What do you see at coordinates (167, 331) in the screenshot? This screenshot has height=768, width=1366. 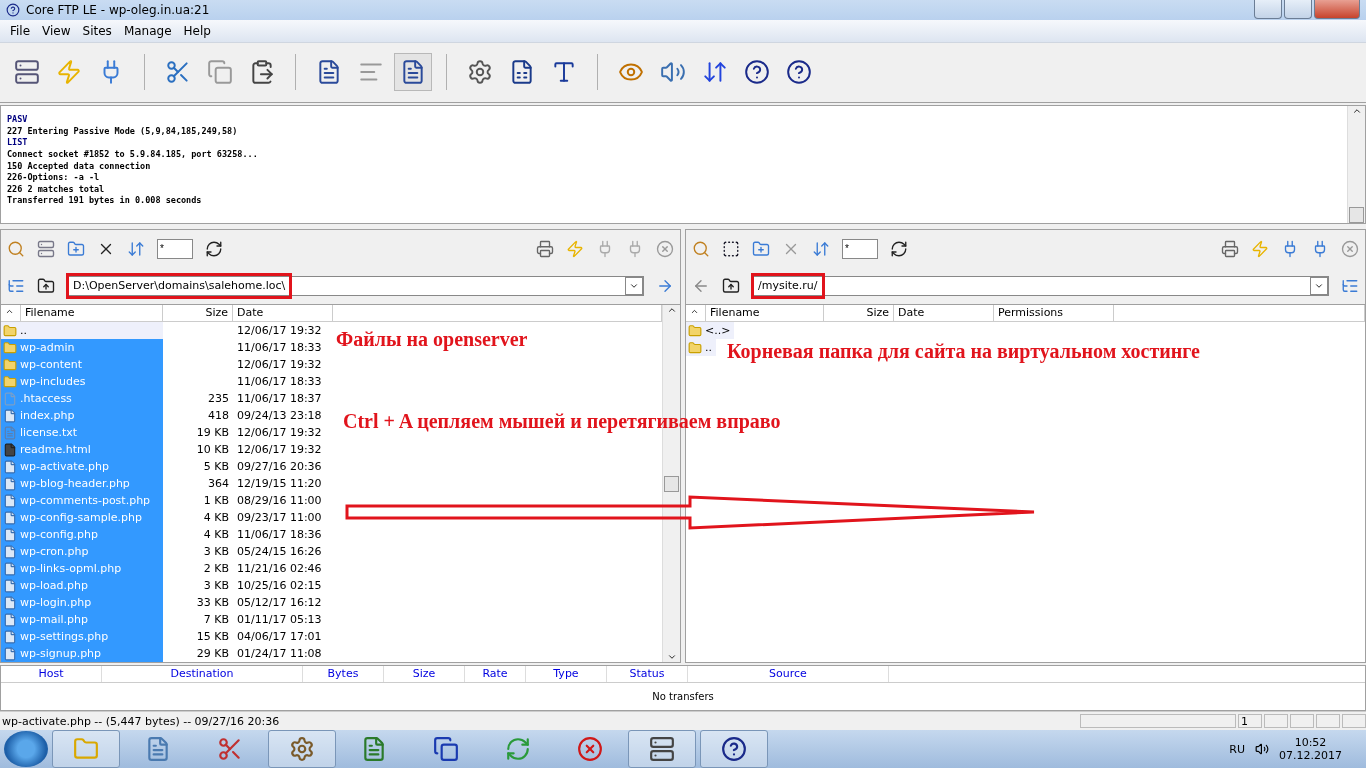 I see `file-row: .. 12/06/17 19:32` at bounding box center [167, 331].